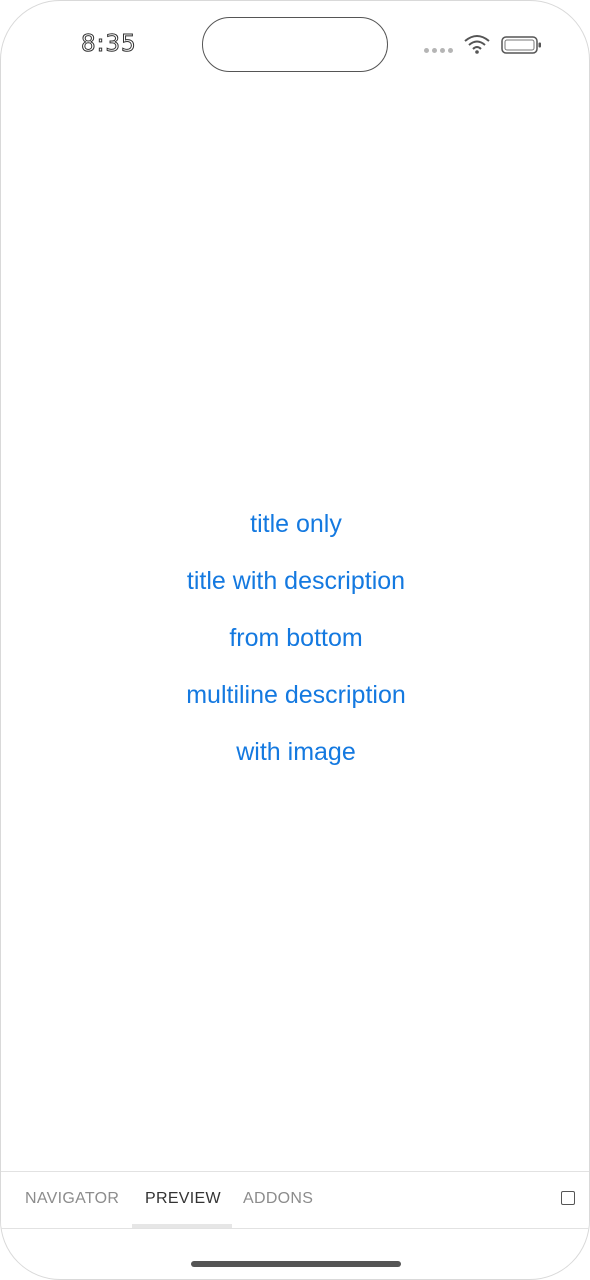  Describe the element at coordinates (278, 1200) in the screenshot. I see `tab-addons: ADDONS` at that location.